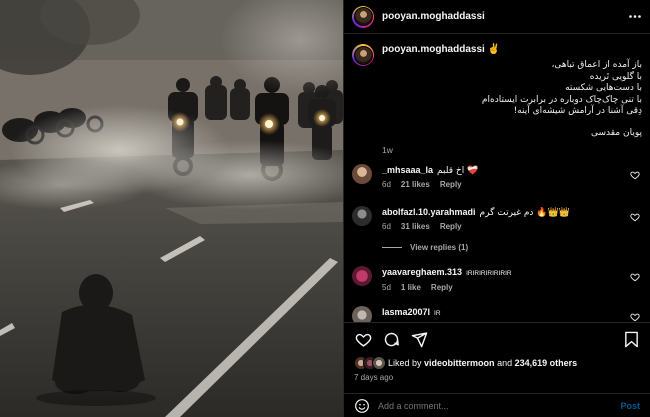  Describe the element at coordinates (498, 176) in the screenshot. I see `comment: _mhsaaa_la اخ قلبم ❤️‍🩹 6d 21 likes Reply` at that location.